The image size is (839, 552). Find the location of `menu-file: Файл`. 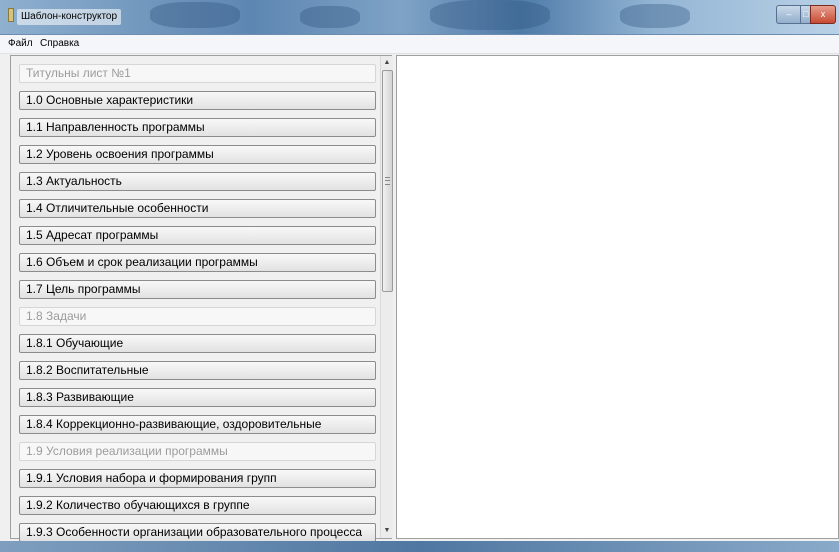

menu-file: Файл is located at coordinates (20, 44).